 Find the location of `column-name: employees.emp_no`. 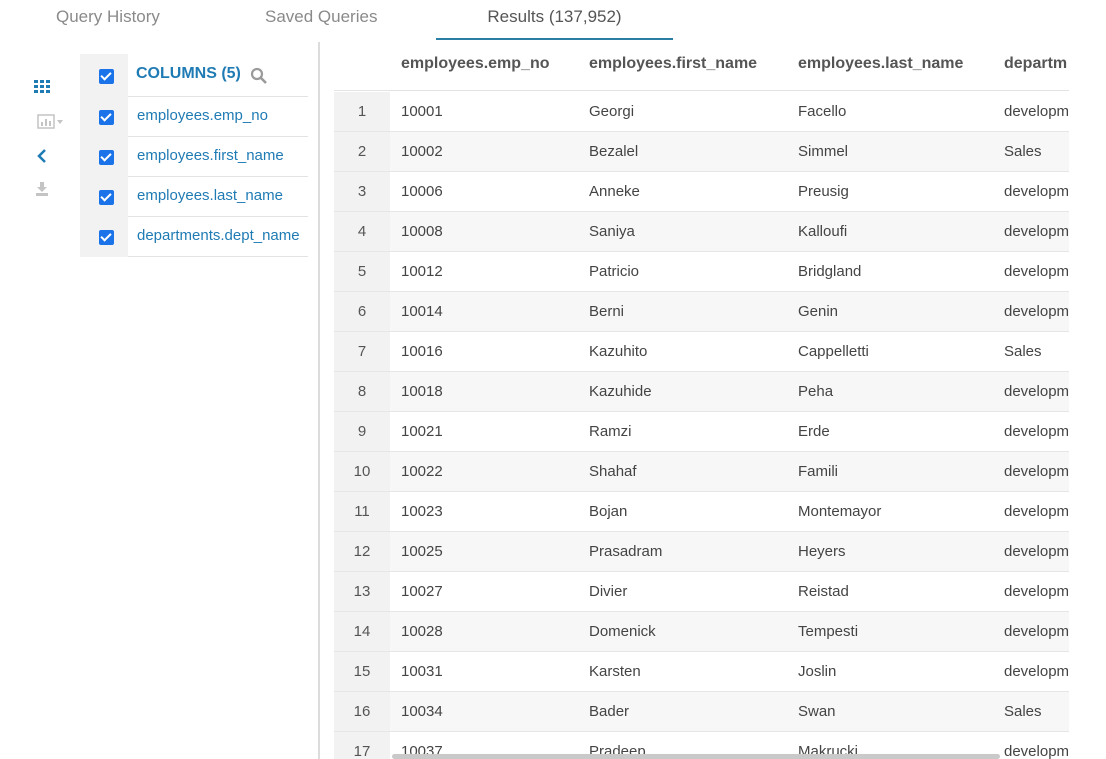

column-name: employees.emp_no is located at coordinates (222, 115).